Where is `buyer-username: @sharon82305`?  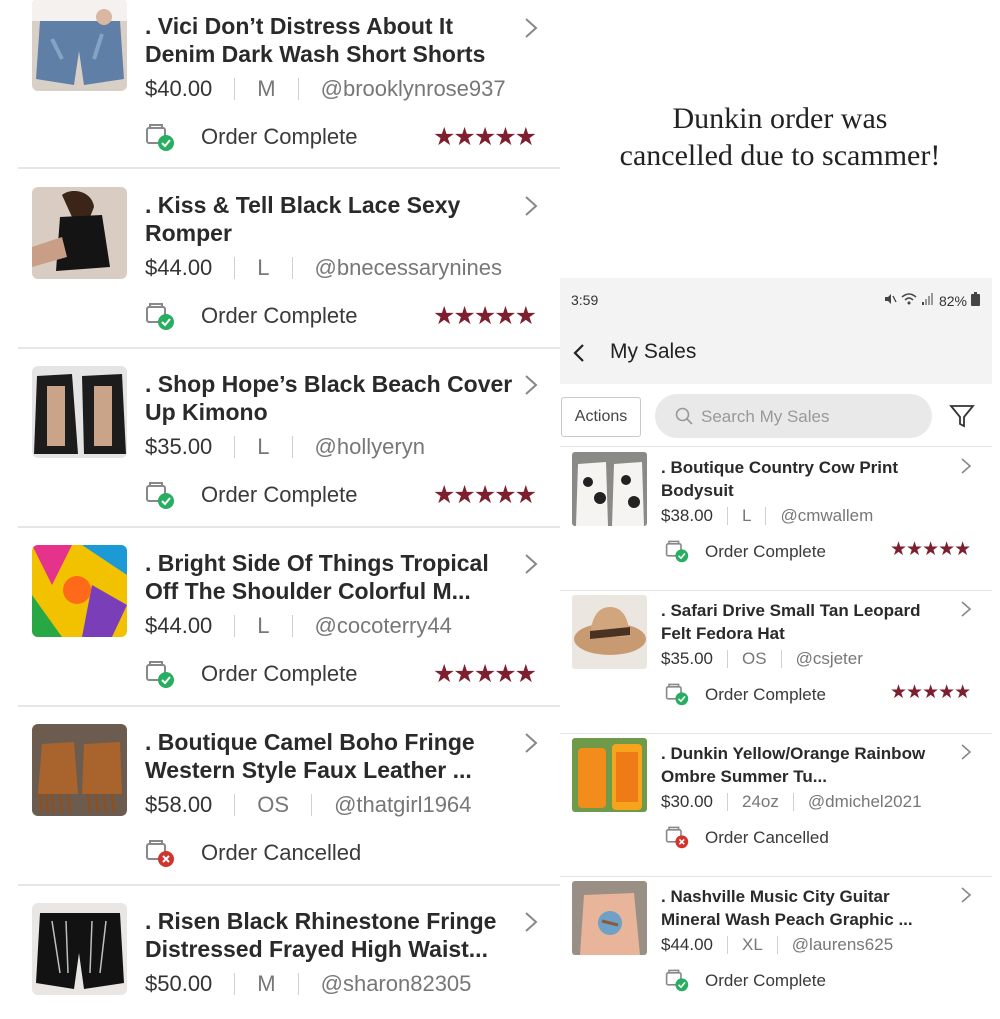 buyer-username: @sharon82305 is located at coordinates (396, 984).